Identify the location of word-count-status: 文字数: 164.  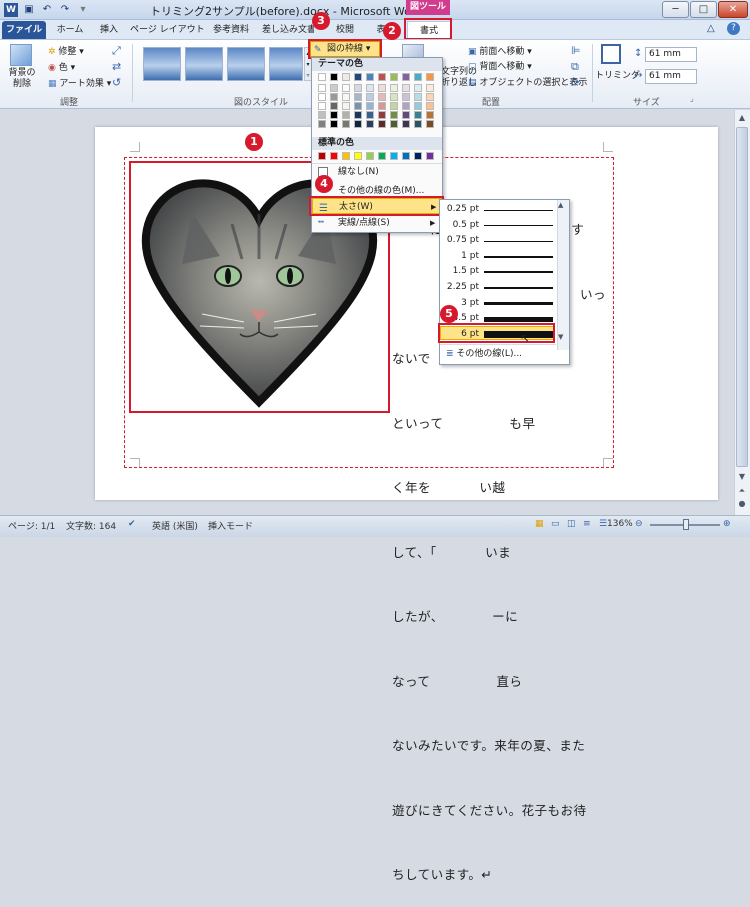
(91, 525).